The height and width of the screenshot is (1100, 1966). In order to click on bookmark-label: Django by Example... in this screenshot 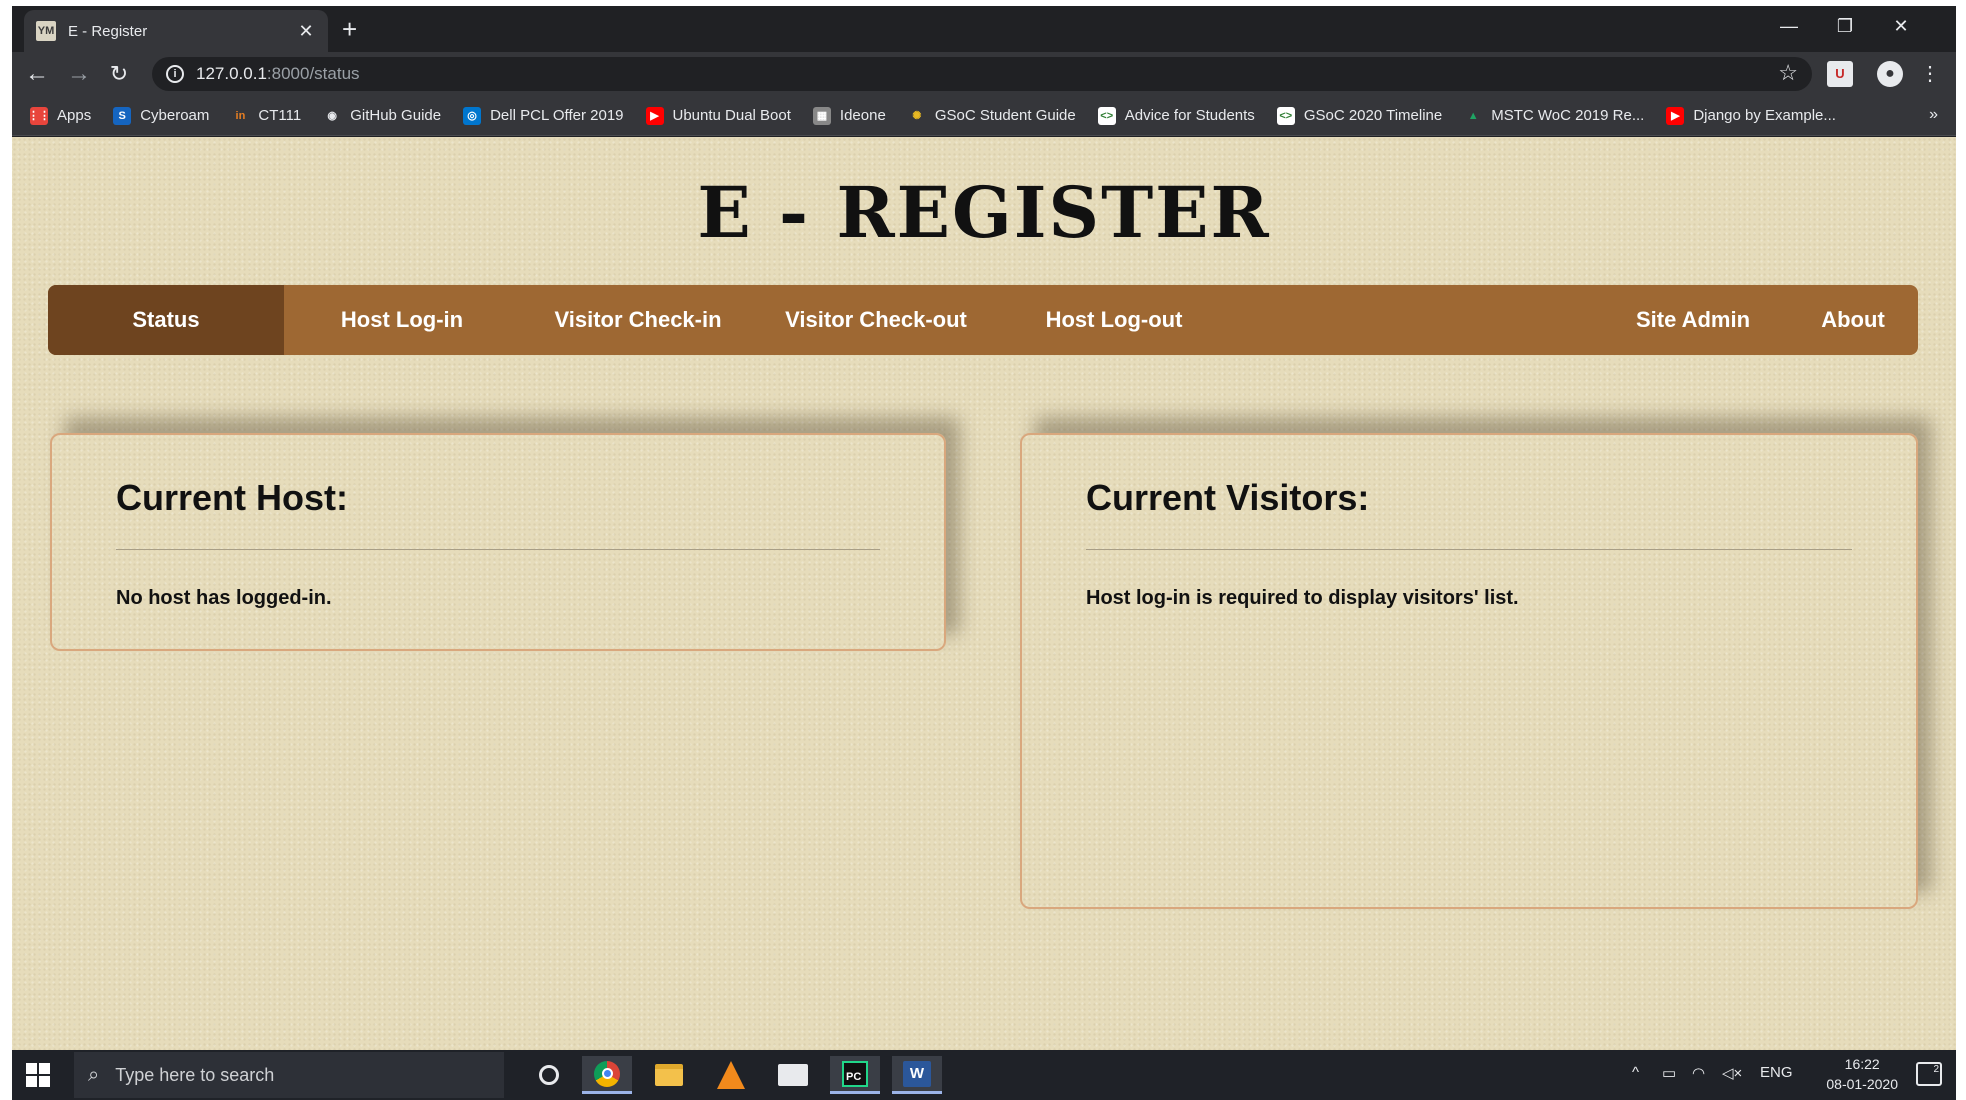, I will do `click(1764, 115)`.